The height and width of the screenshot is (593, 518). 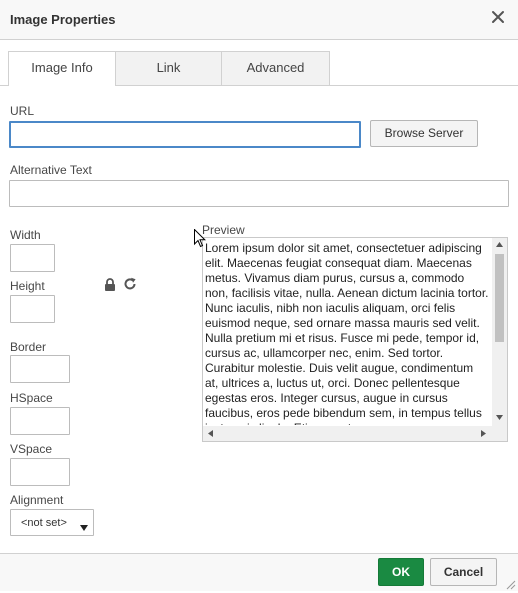 I want to click on reset-size-icon, so click(x=130, y=284).